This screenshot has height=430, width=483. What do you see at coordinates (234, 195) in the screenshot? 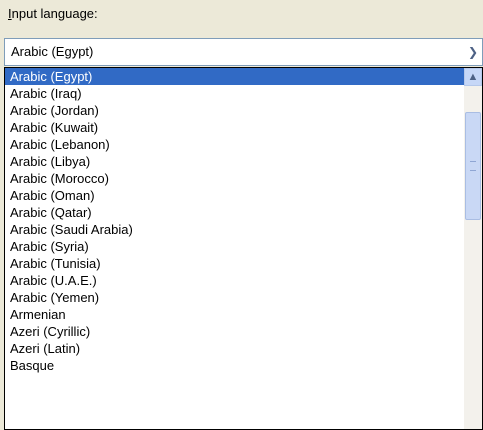
I see `language-option: Arabic (Oman)` at bounding box center [234, 195].